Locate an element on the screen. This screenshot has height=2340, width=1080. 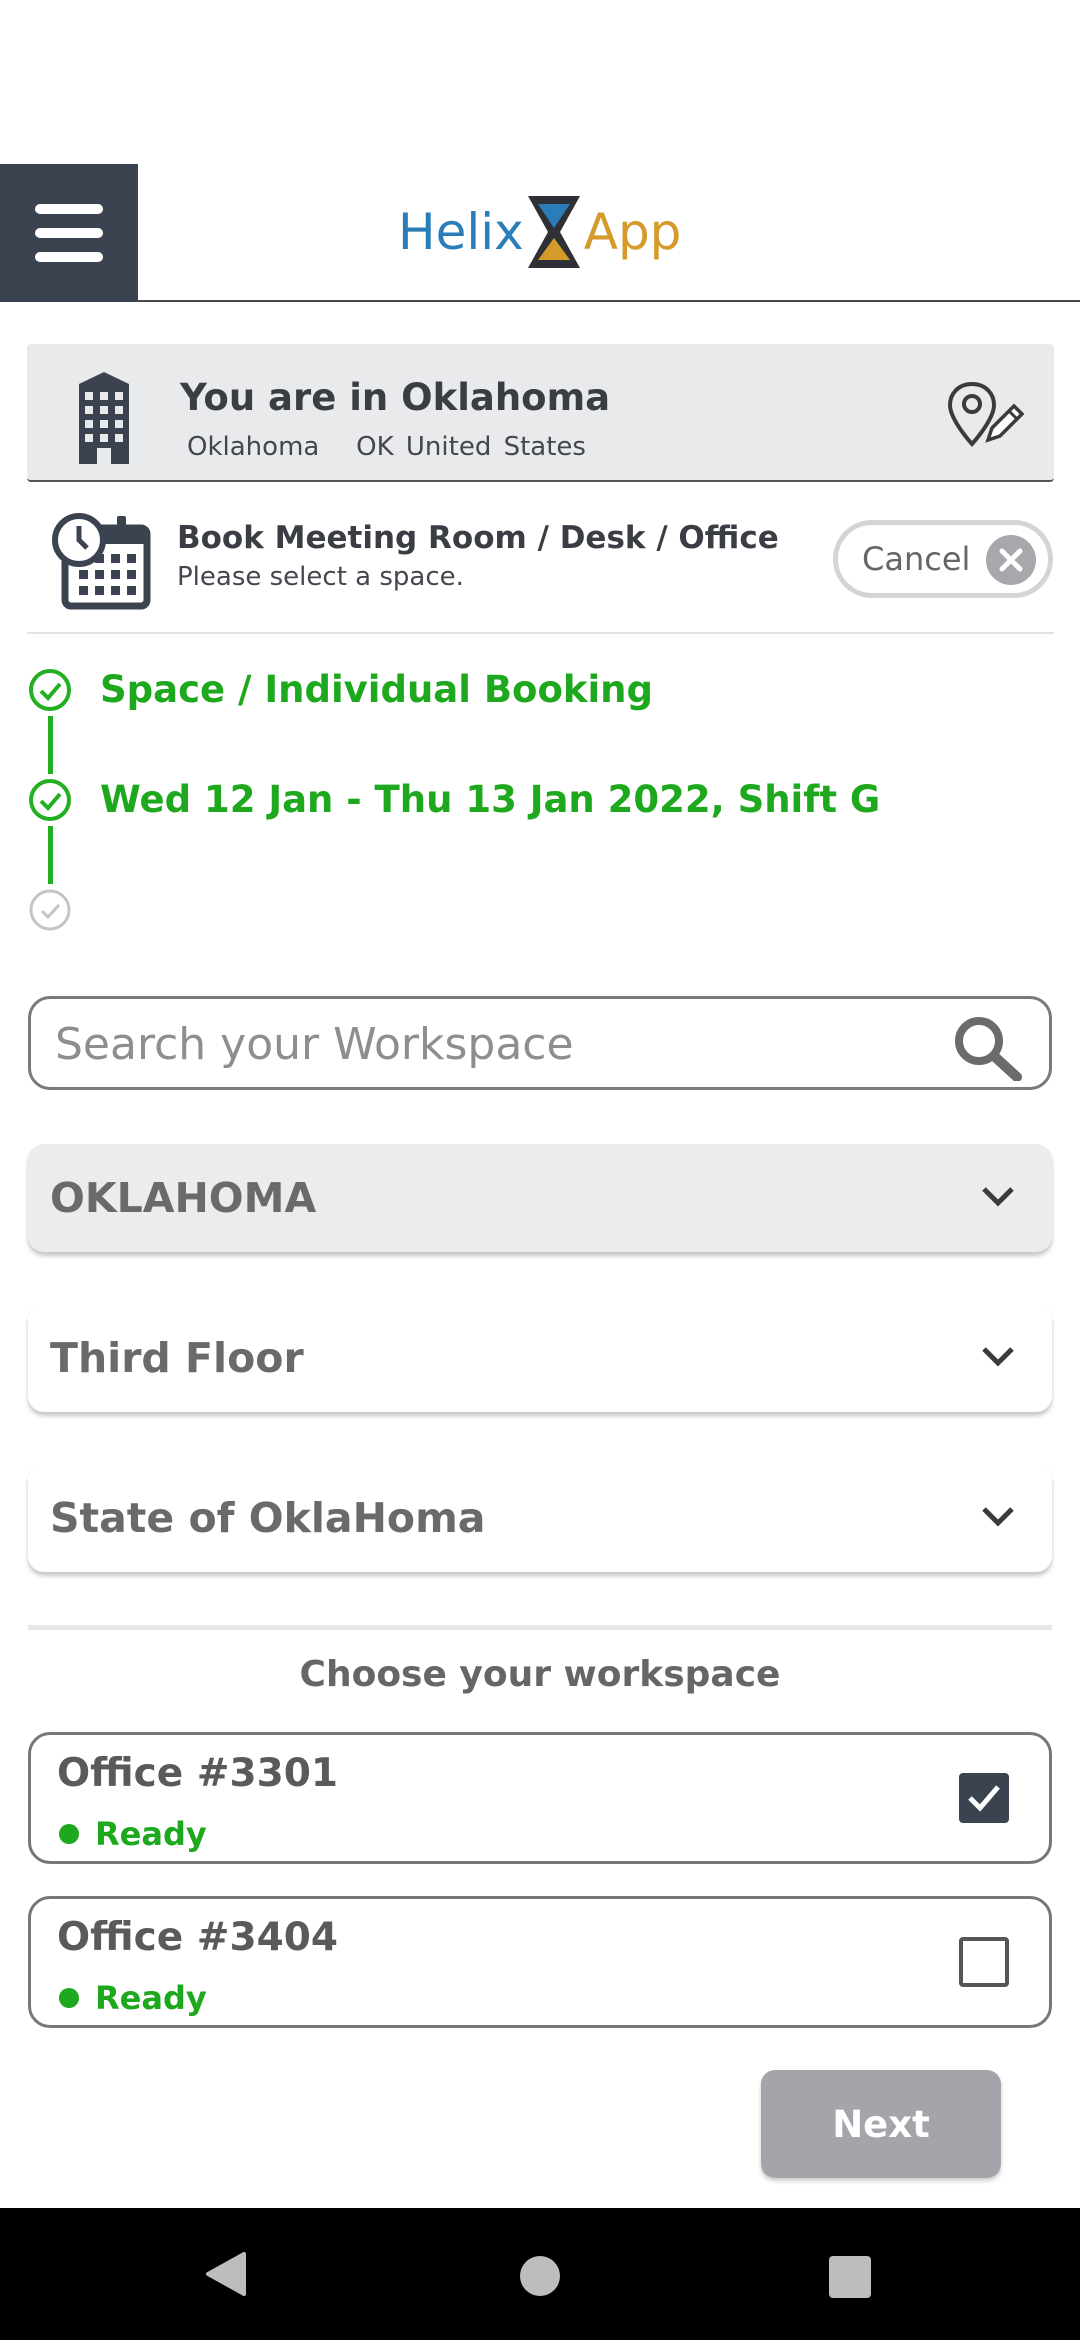
checkmark-icon is located at coordinates (984, 1798).